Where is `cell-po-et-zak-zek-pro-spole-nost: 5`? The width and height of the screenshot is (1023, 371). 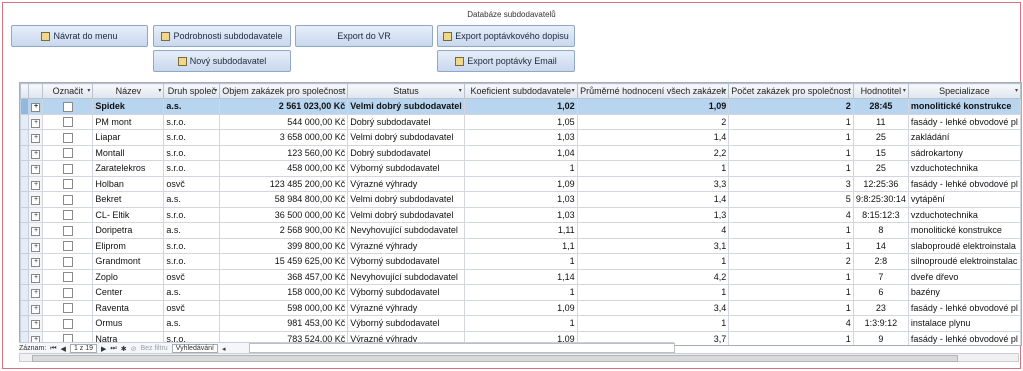
cell-po-et-zak-zek-pro-spole-nost: 5 is located at coordinates (791, 199).